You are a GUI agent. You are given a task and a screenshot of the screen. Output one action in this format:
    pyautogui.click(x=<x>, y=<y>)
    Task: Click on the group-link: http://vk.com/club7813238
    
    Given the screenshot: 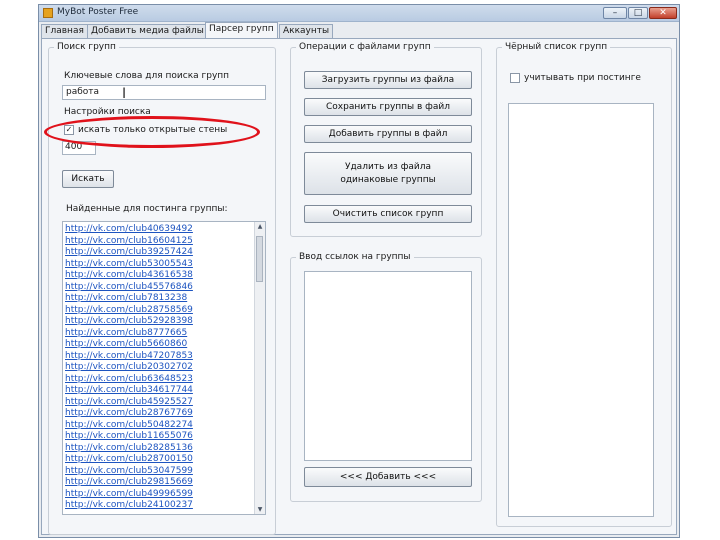 What is the action you would take?
    pyautogui.click(x=164, y=299)
    